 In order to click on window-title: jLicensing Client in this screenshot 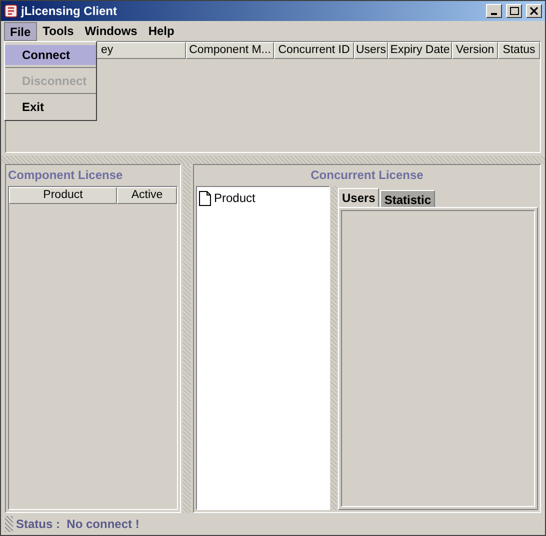, I will do `click(69, 11)`.